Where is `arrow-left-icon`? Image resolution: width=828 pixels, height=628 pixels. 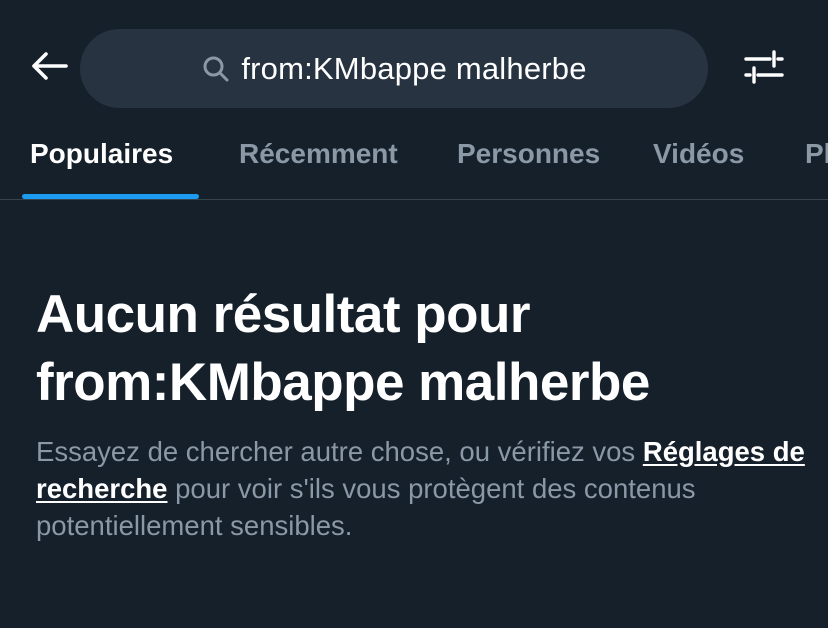 arrow-left-icon is located at coordinates (49, 68).